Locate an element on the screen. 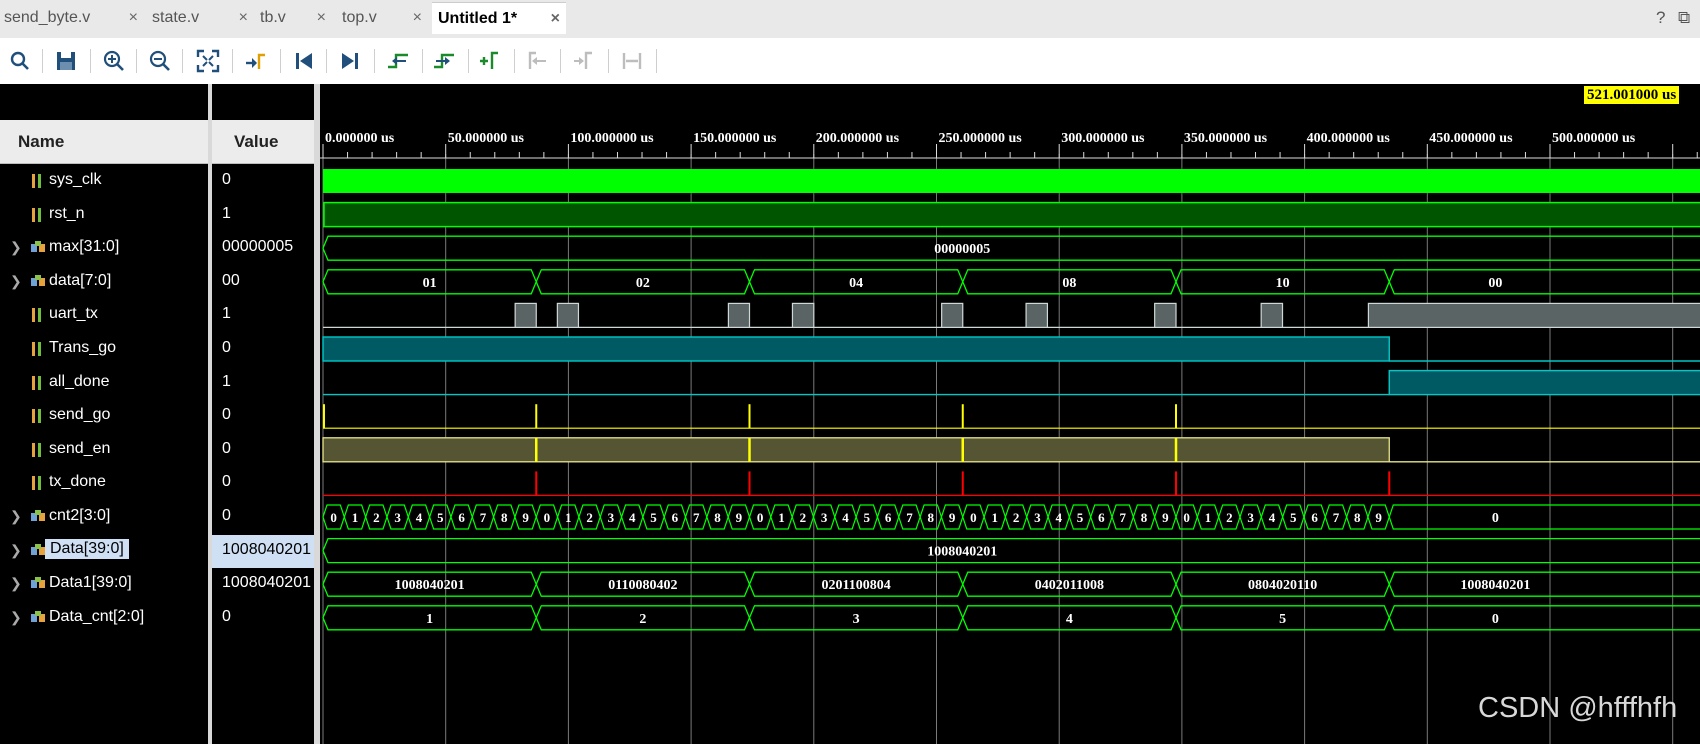  wave-cnt2-label: 0 is located at coordinates (333, 517).